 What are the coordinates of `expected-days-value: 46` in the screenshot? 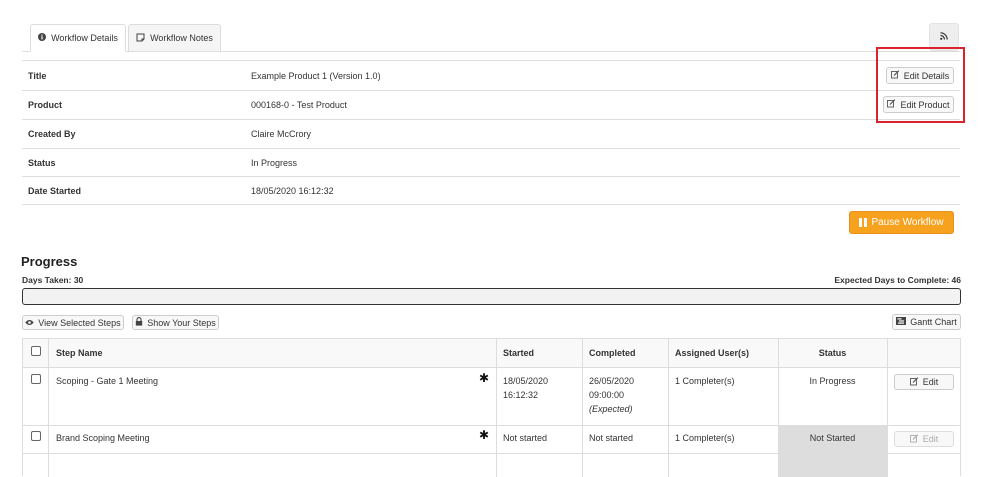 It's located at (956, 280).